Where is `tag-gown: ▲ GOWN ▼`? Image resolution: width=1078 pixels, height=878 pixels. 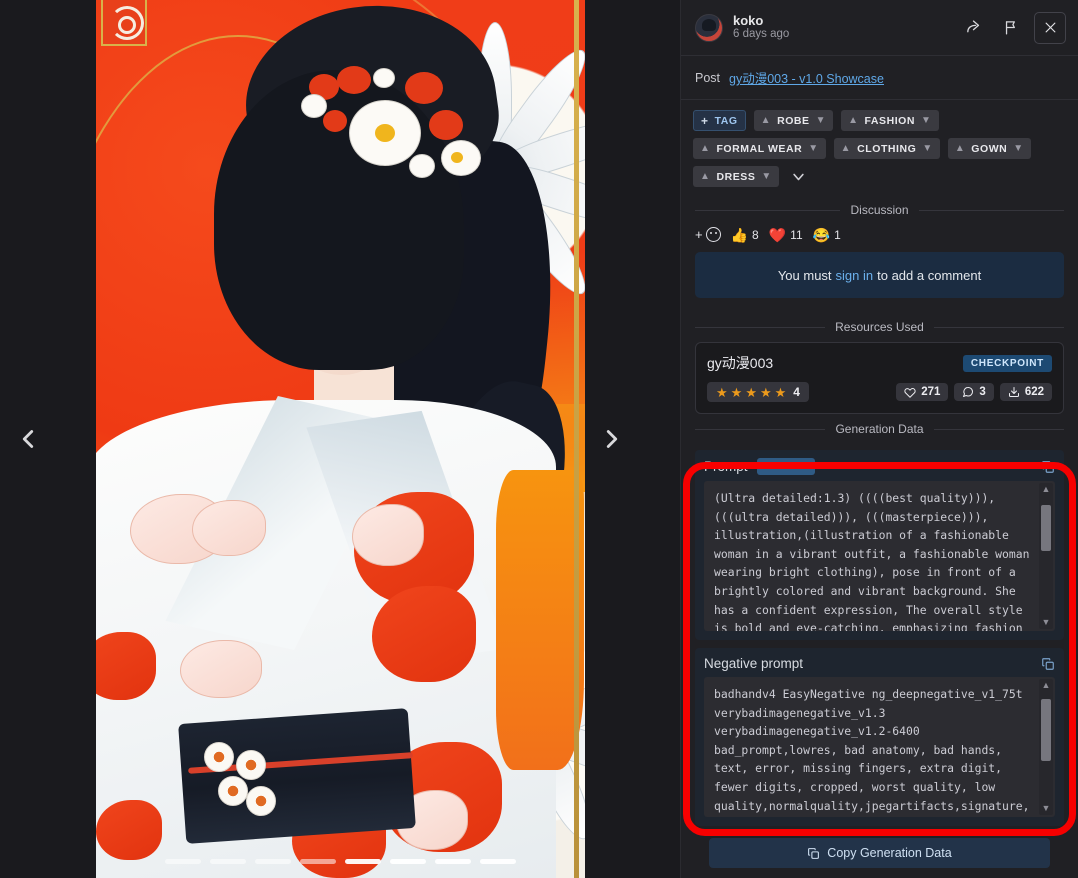 tag-gown: ▲ GOWN ▼ is located at coordinates (989, 148).